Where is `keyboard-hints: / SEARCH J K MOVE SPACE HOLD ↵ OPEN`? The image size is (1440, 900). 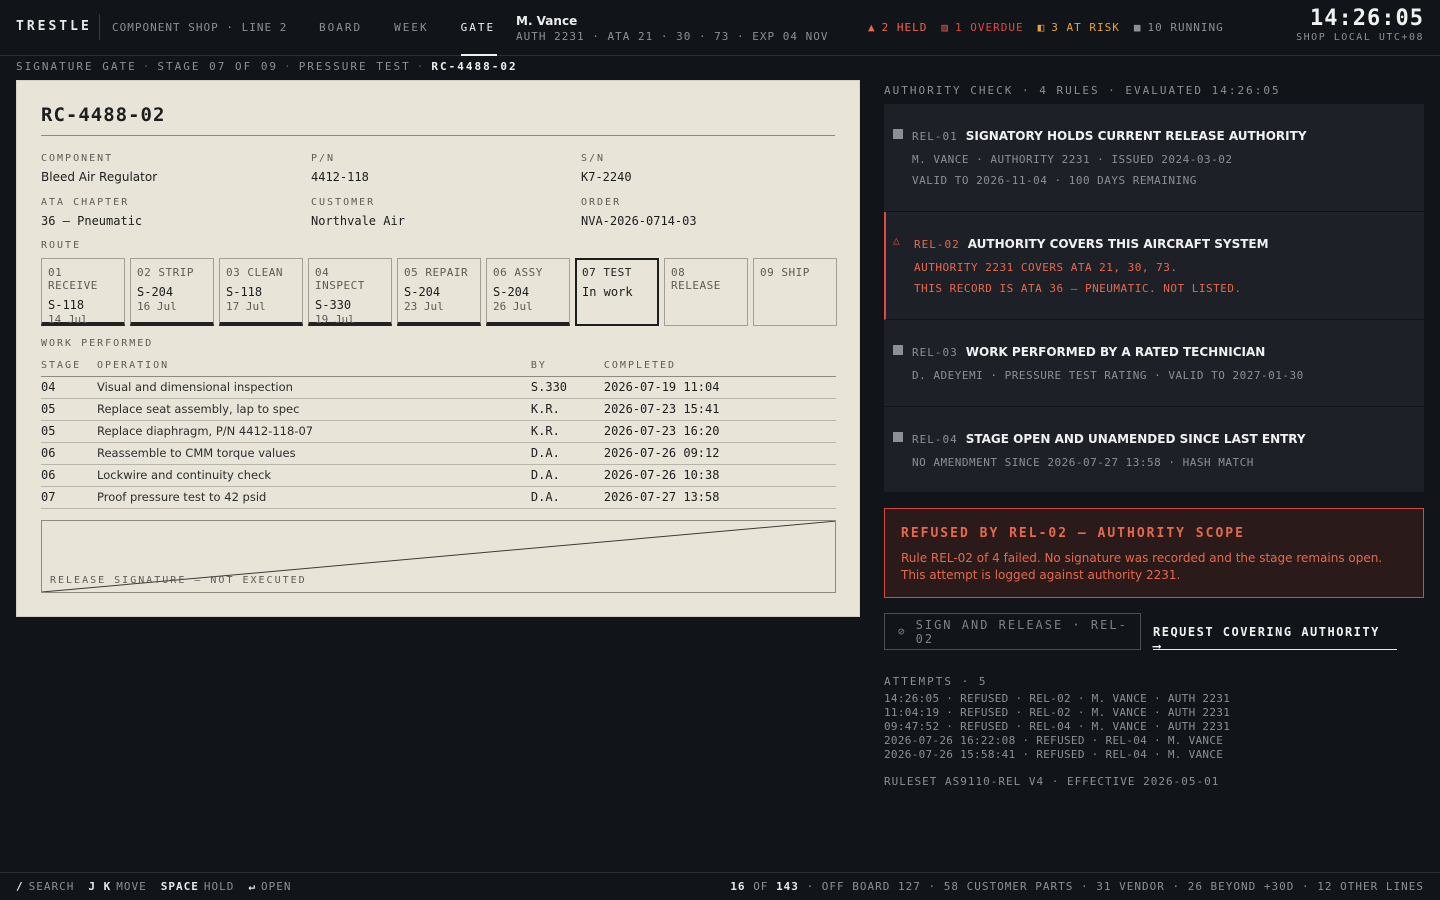 keyboard-hints: / SEARCH J K MOVE SPACE HOLD ↵ OPEN is located at coordinates (161, 886).